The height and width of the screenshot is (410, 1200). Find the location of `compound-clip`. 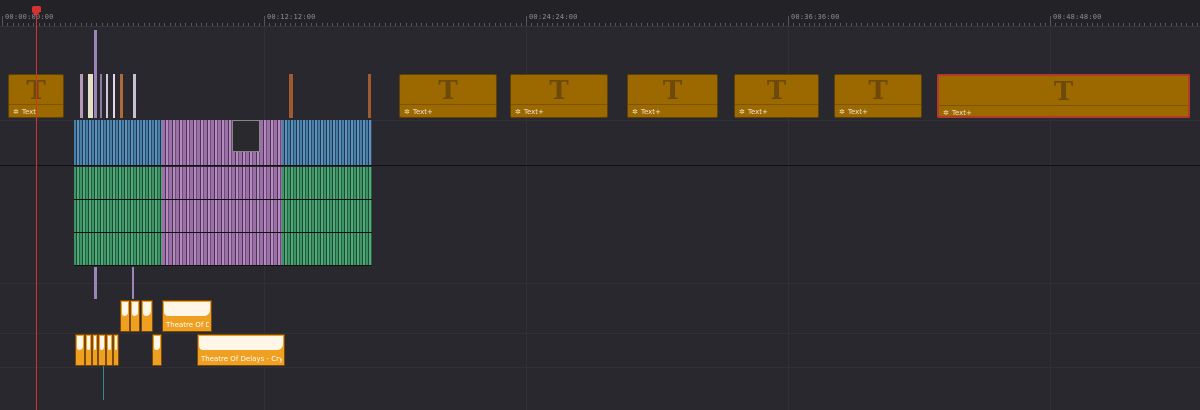

compound-clip is located at coordinates (222, 142).